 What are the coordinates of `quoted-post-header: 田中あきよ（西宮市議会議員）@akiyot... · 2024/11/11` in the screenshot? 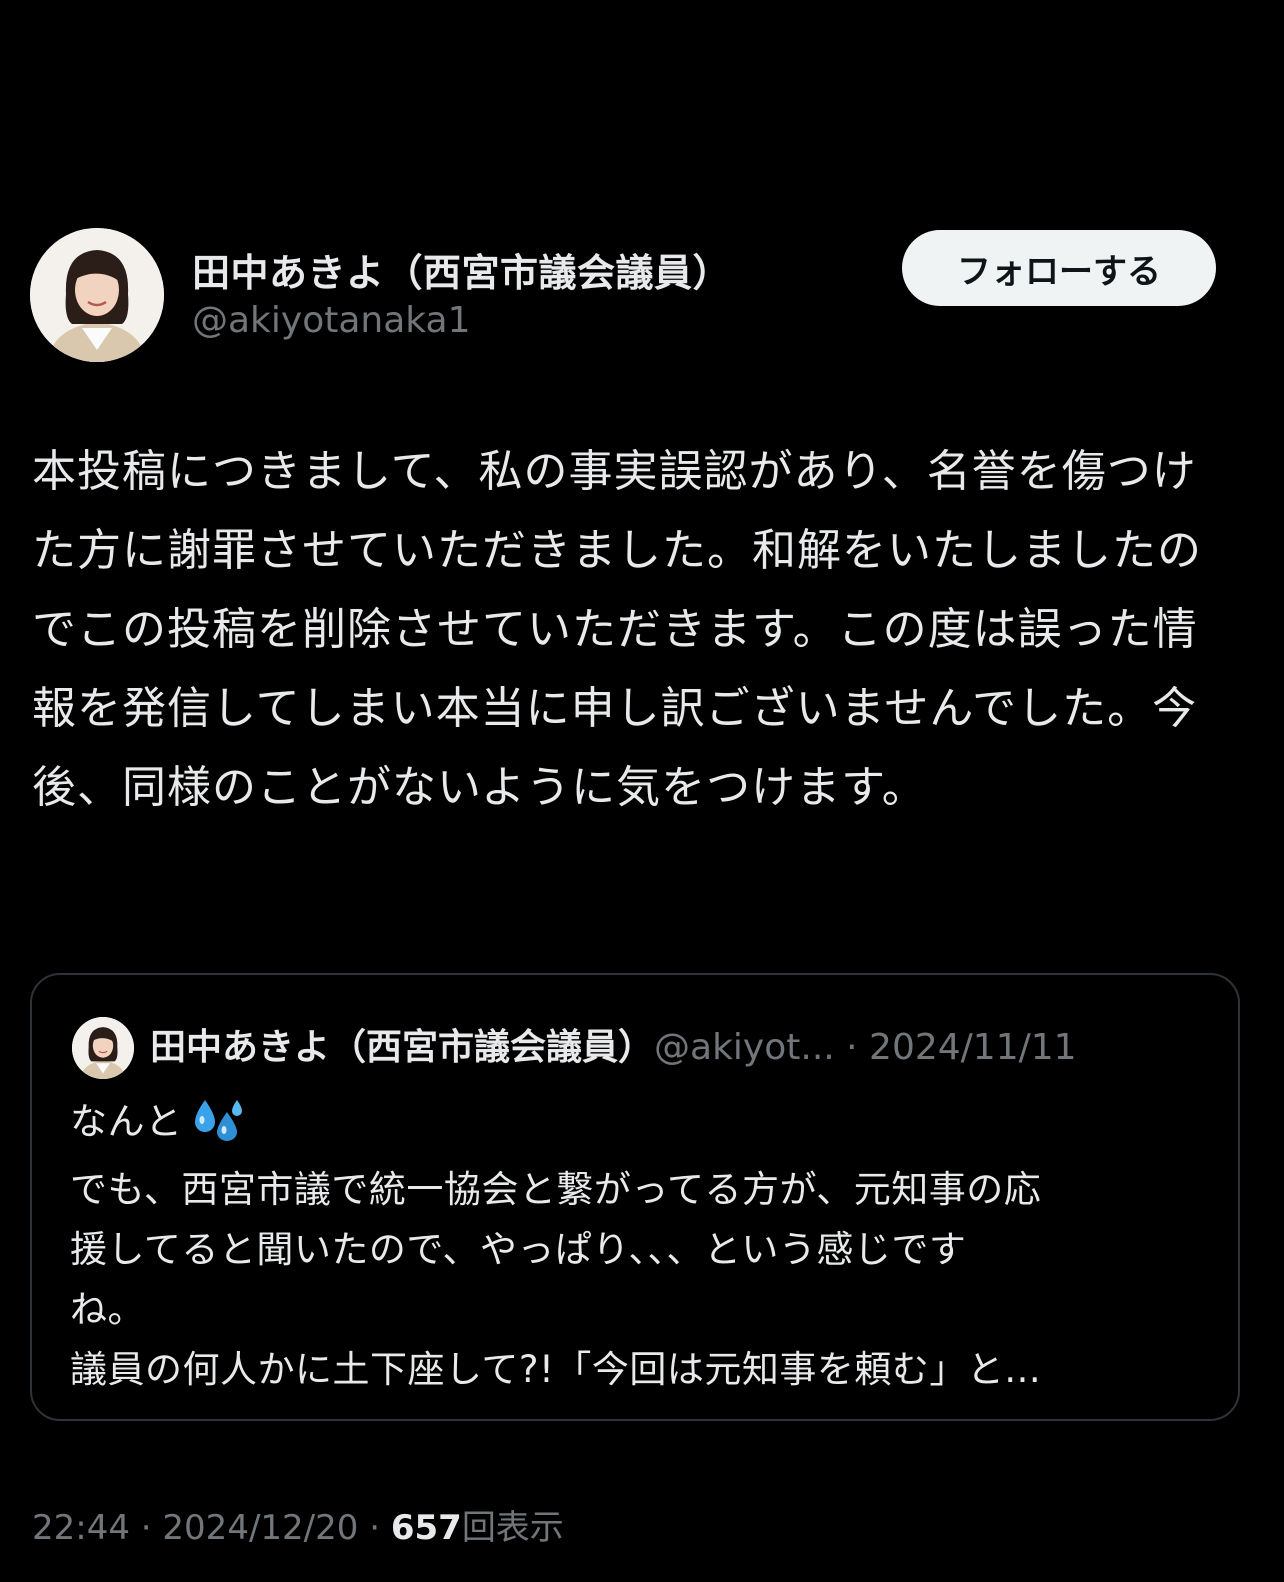 It's located at (613, 1048).